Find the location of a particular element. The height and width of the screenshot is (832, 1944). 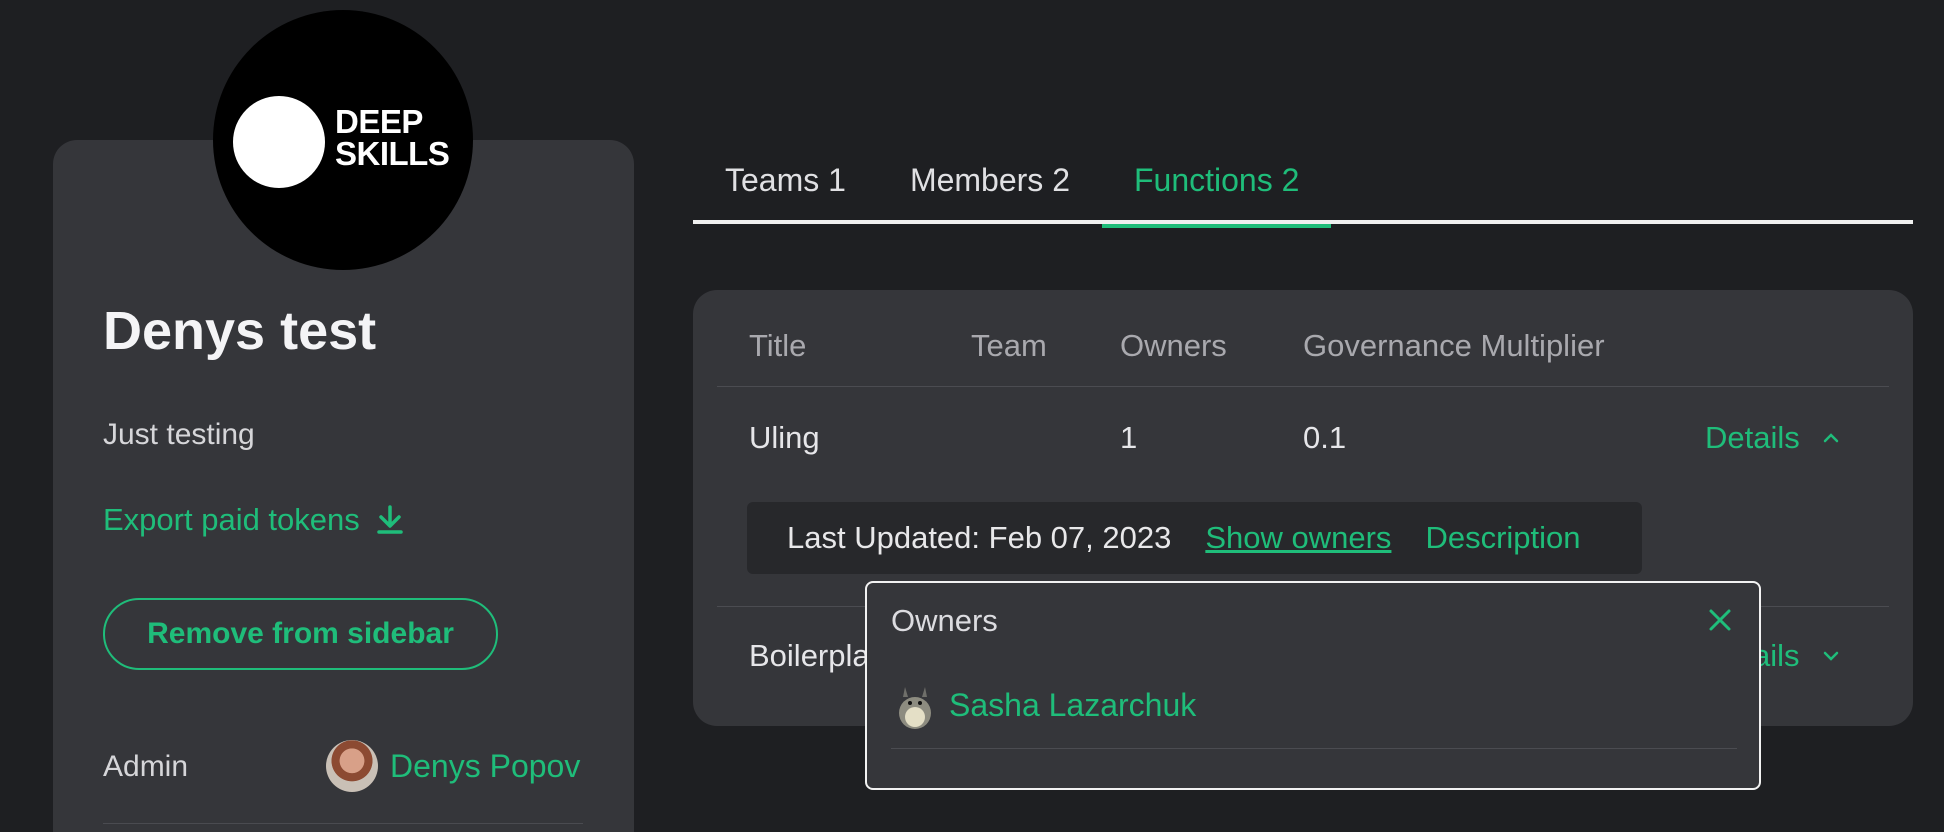

export-label: Export paid tokens is located at coordinates (231, 519).